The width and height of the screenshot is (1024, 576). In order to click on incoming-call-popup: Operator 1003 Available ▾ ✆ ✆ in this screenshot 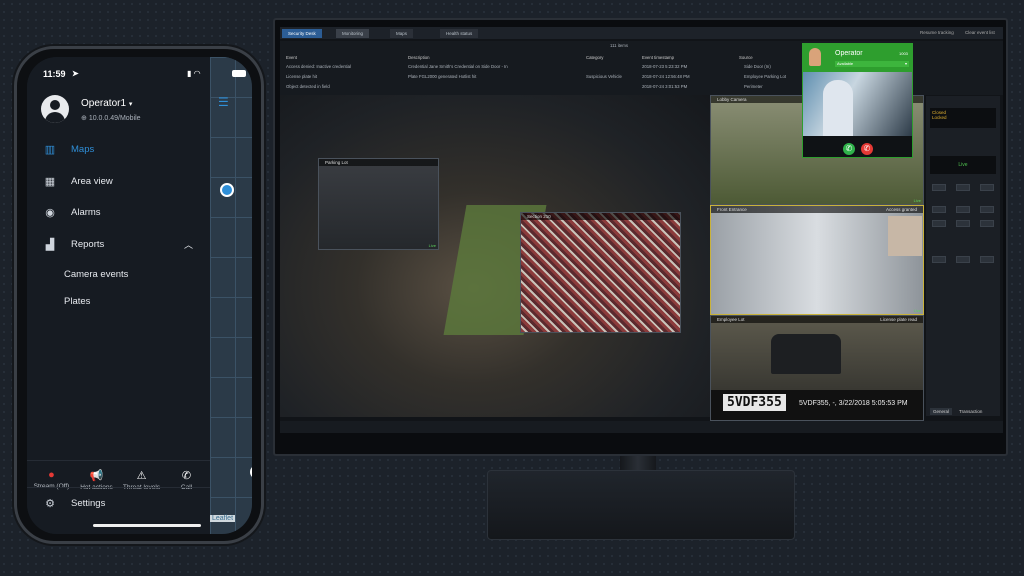, I will do `click(857, 100)`.